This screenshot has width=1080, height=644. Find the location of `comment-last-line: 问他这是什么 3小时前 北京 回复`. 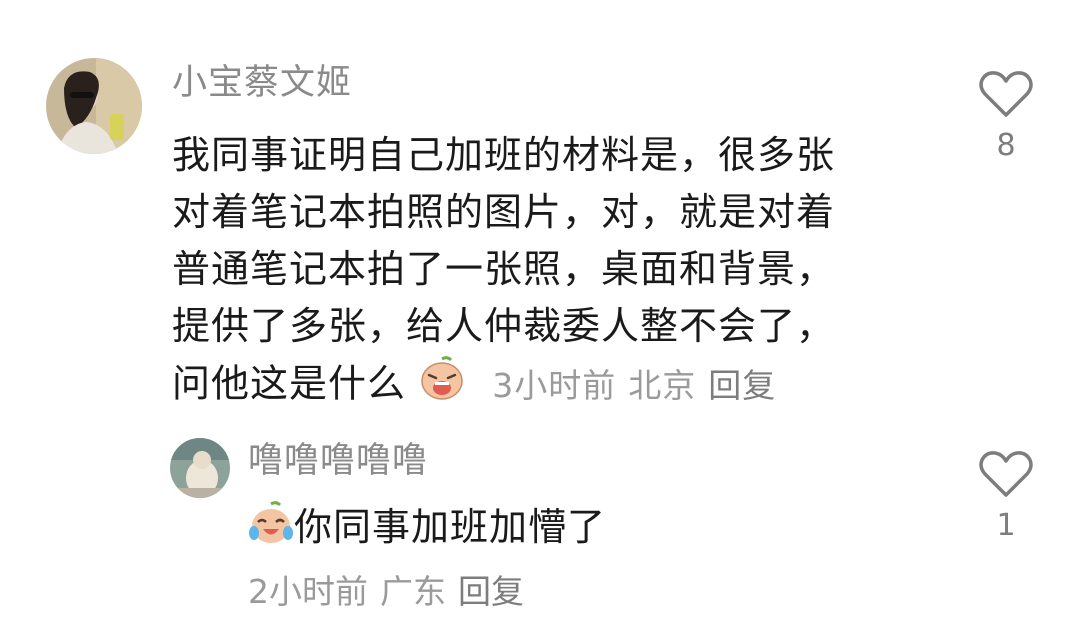

comment-last-line: 问他这是什么 3小时前 北京 回复 is located at coordinates (503, 386).